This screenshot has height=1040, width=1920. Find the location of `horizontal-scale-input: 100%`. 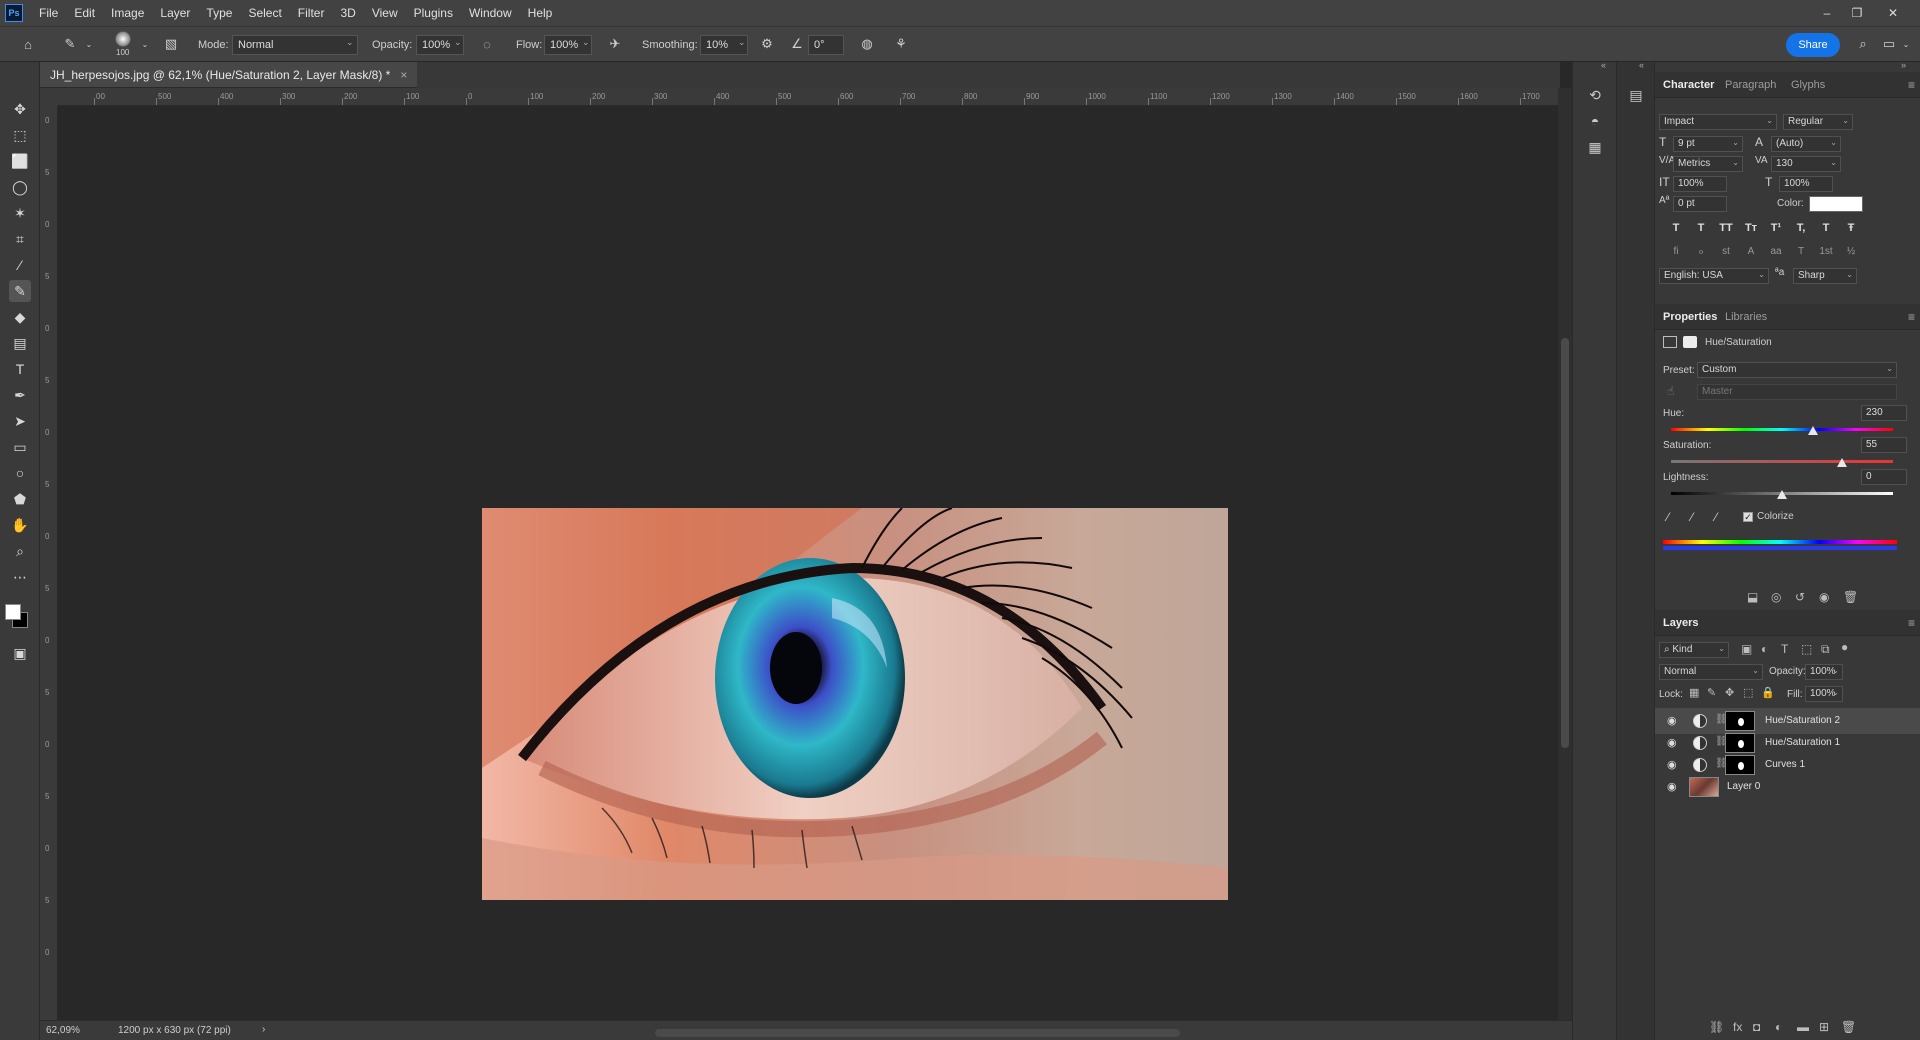

horizontal-scale-input: 100% is located at coordinates (1806, 184).